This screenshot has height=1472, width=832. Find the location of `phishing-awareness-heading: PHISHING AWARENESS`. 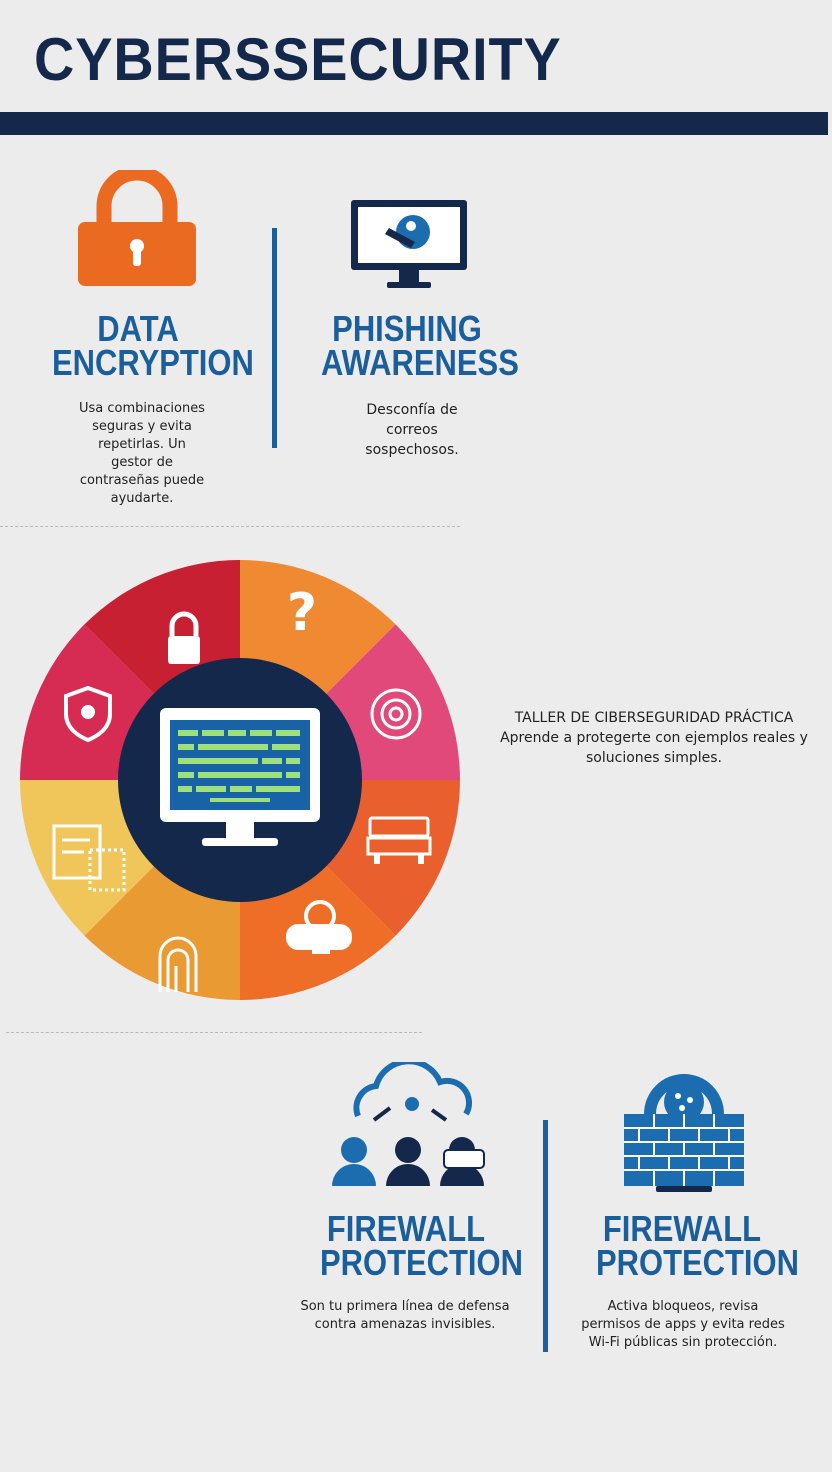

phishing-awareness-heading: PHISHING AWARENESS is located at coordinates (420, 345).